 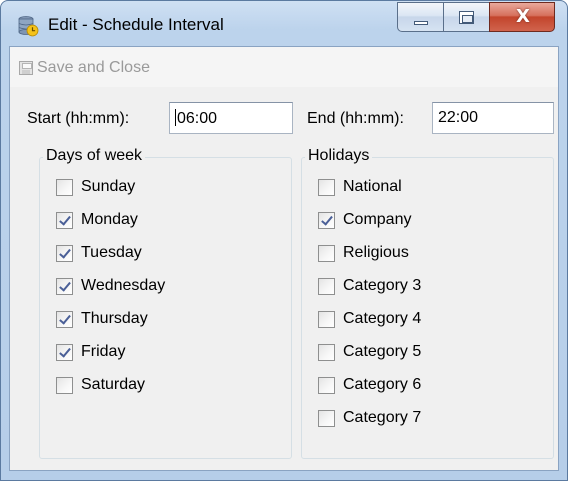 What do you see at coordinates (231, 118) in the screenshot?
I see `start-time-field: 06:00` at bounding box center [231, 118].